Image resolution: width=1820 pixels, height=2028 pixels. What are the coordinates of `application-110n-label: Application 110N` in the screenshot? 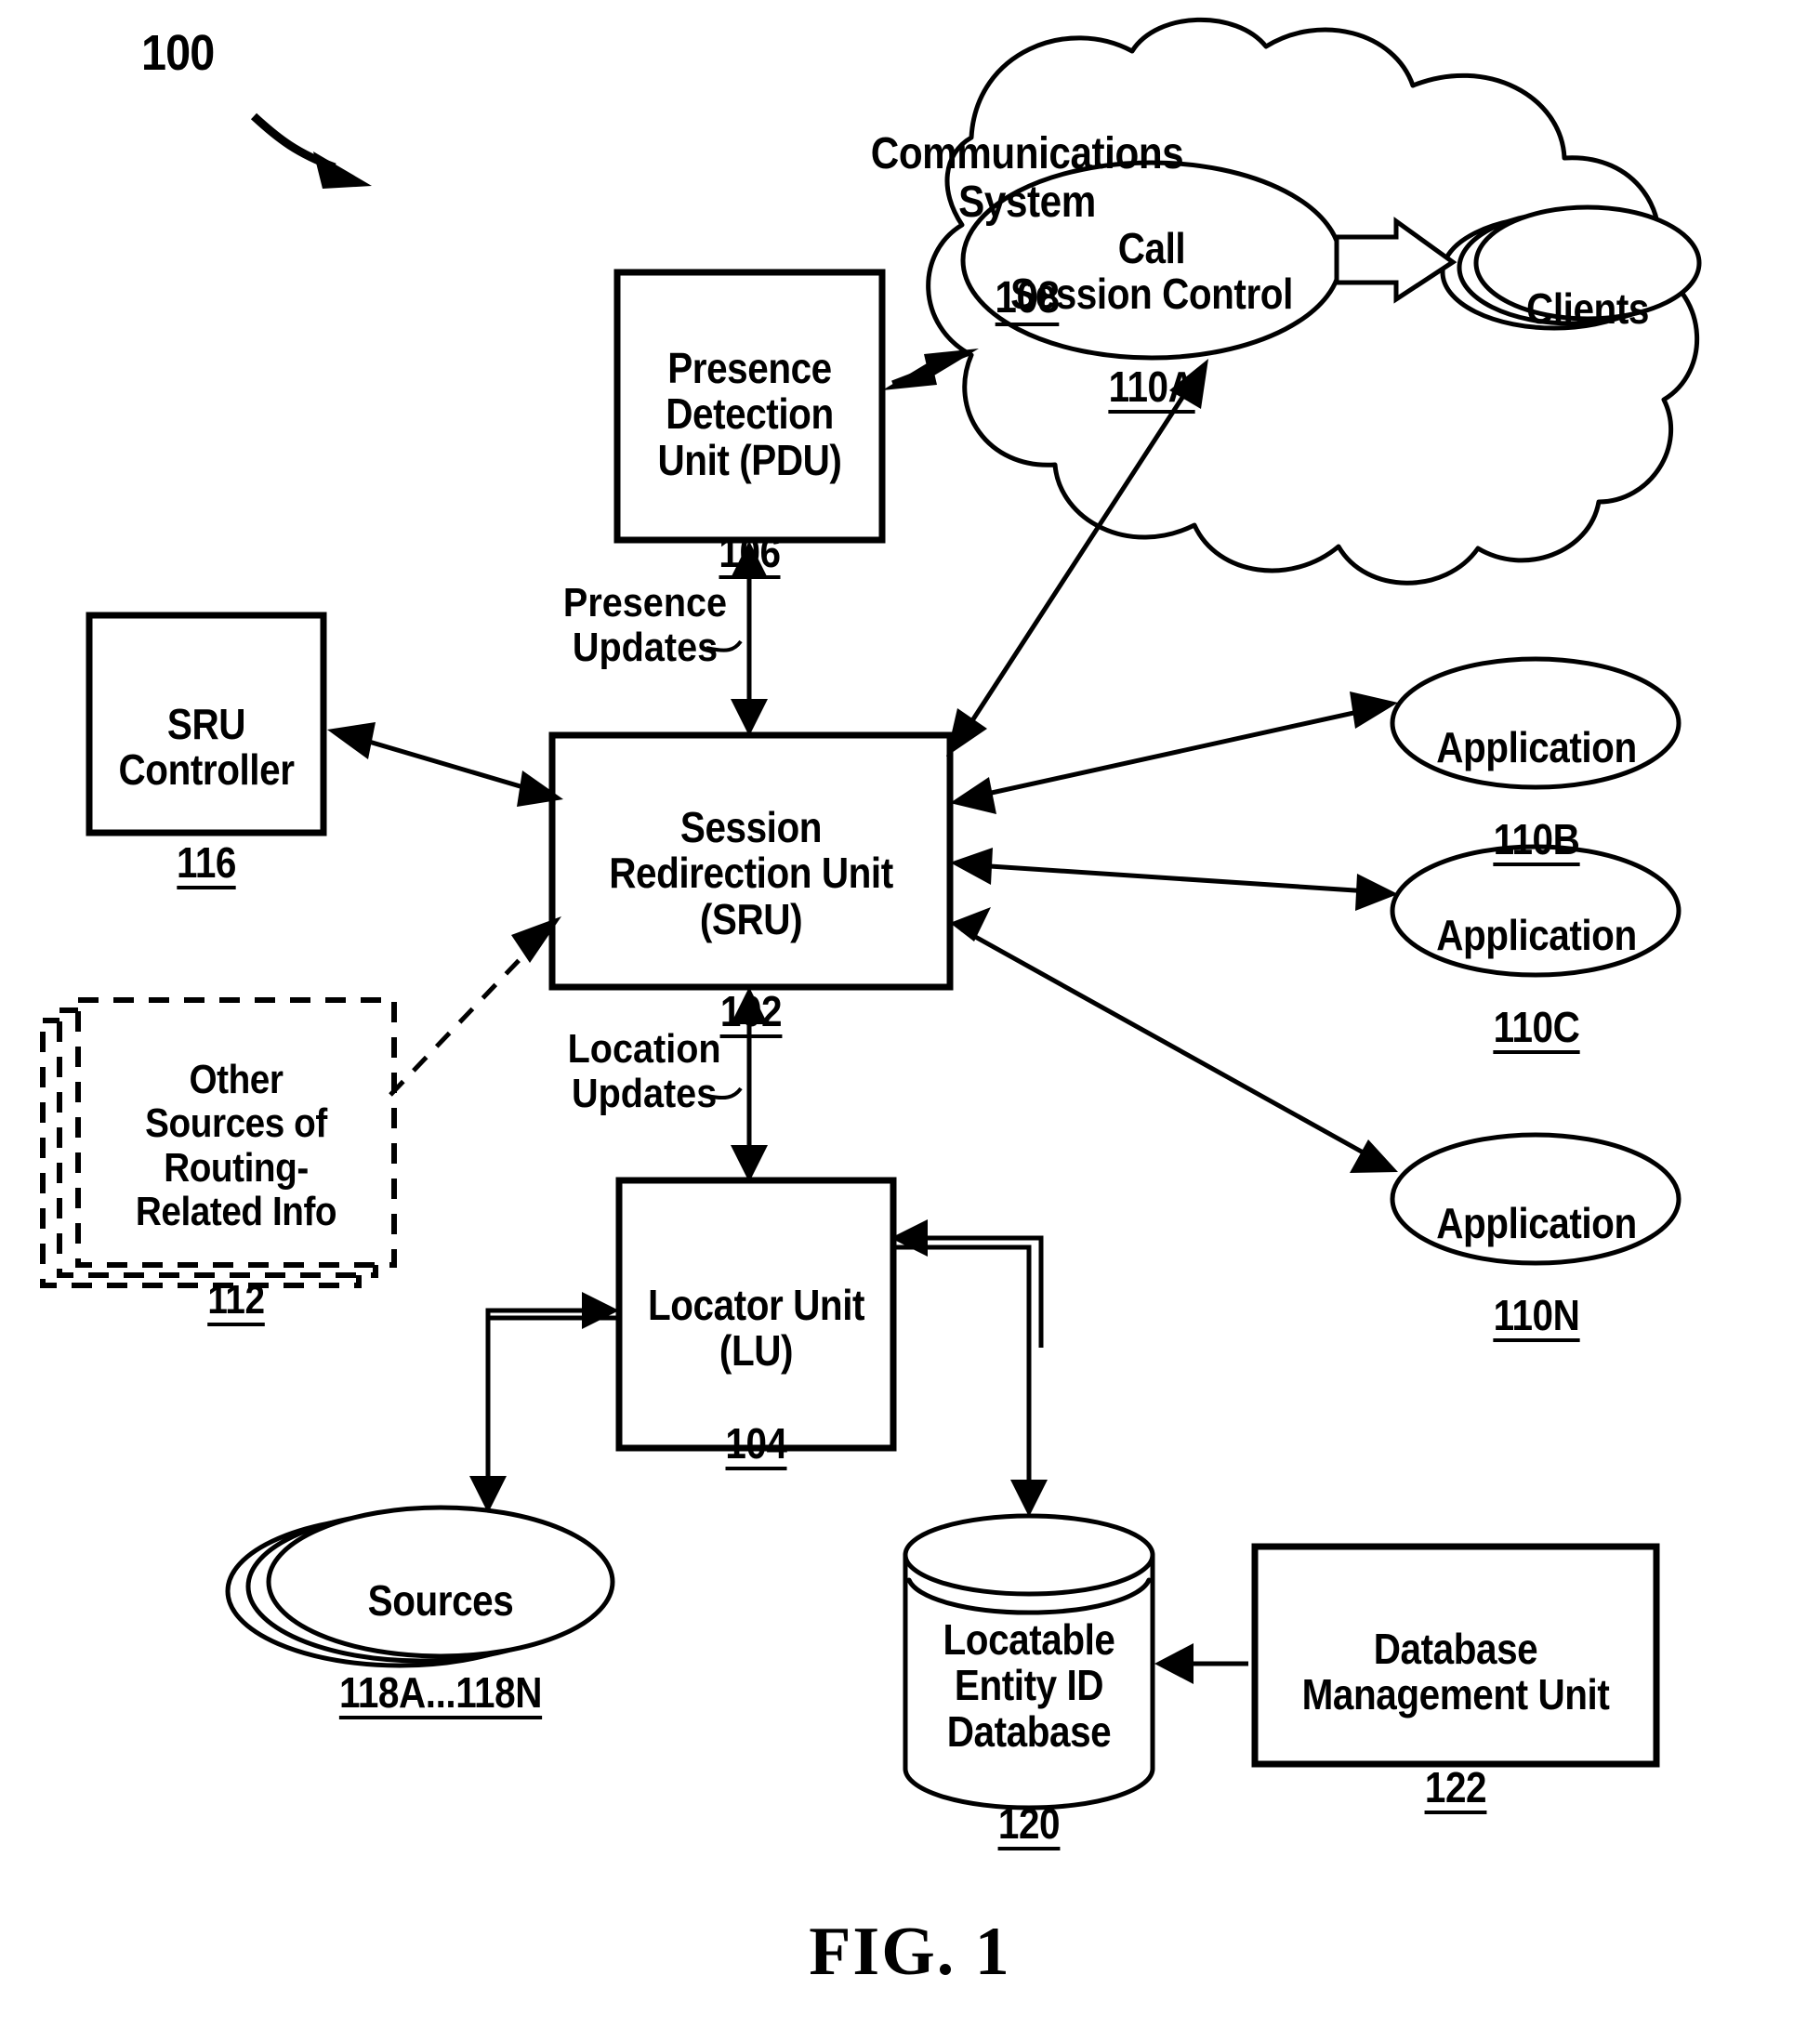 It's located at (1536, 1248).